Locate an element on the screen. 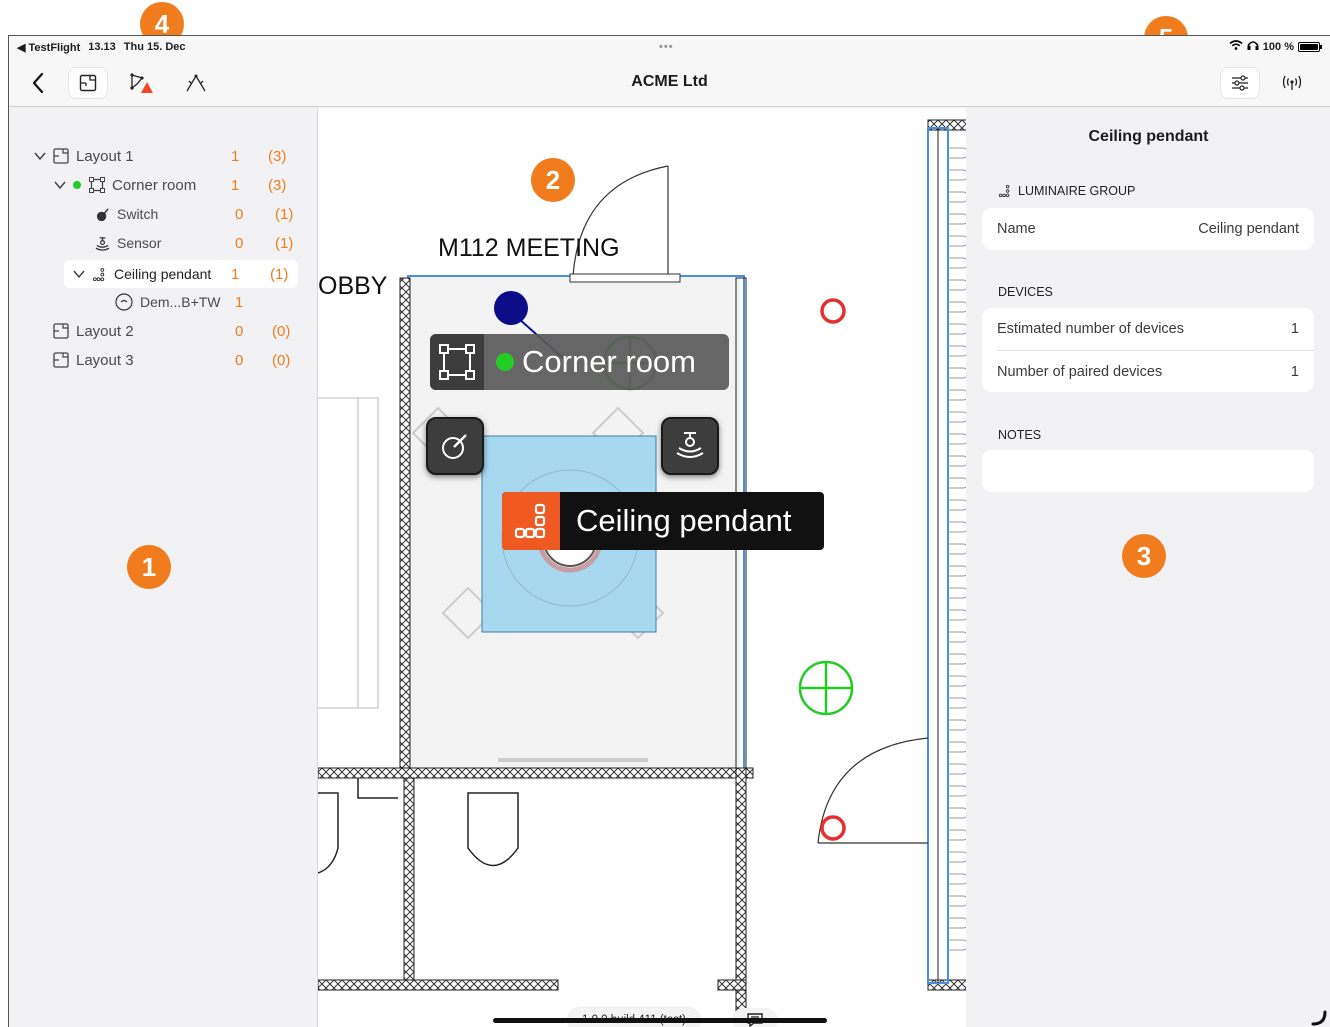 This screenshot has height=1027, width=1330. section-header-text: NOTES is located at coordinates (1020, 435).